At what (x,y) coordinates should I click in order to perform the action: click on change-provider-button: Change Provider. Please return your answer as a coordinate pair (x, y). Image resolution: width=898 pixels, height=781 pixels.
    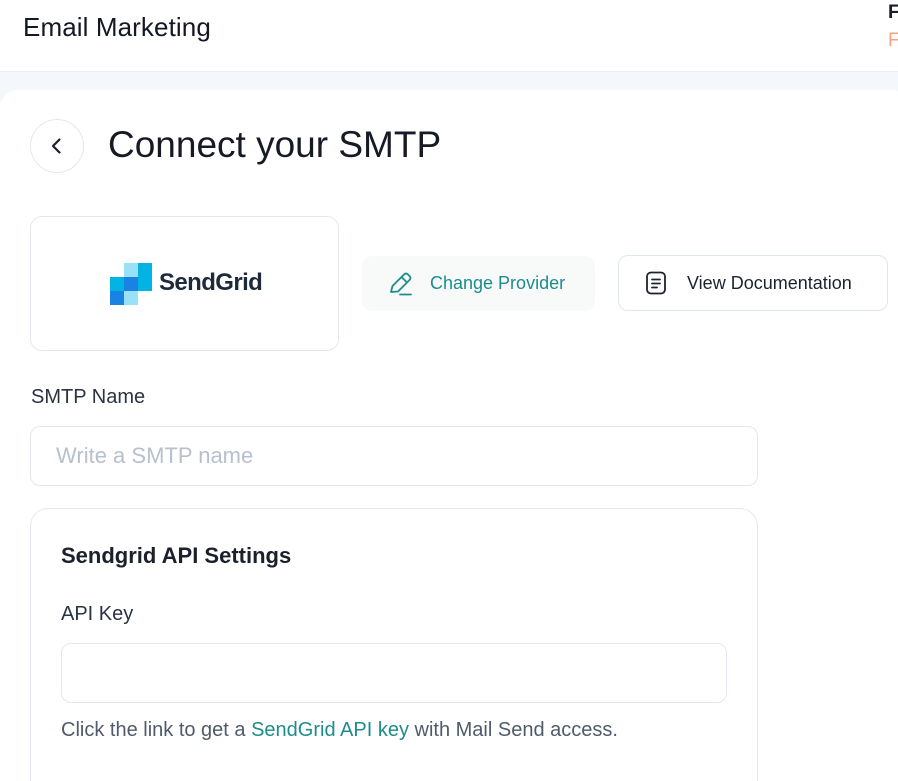
    Looking at the image, I should click on (478, 283).